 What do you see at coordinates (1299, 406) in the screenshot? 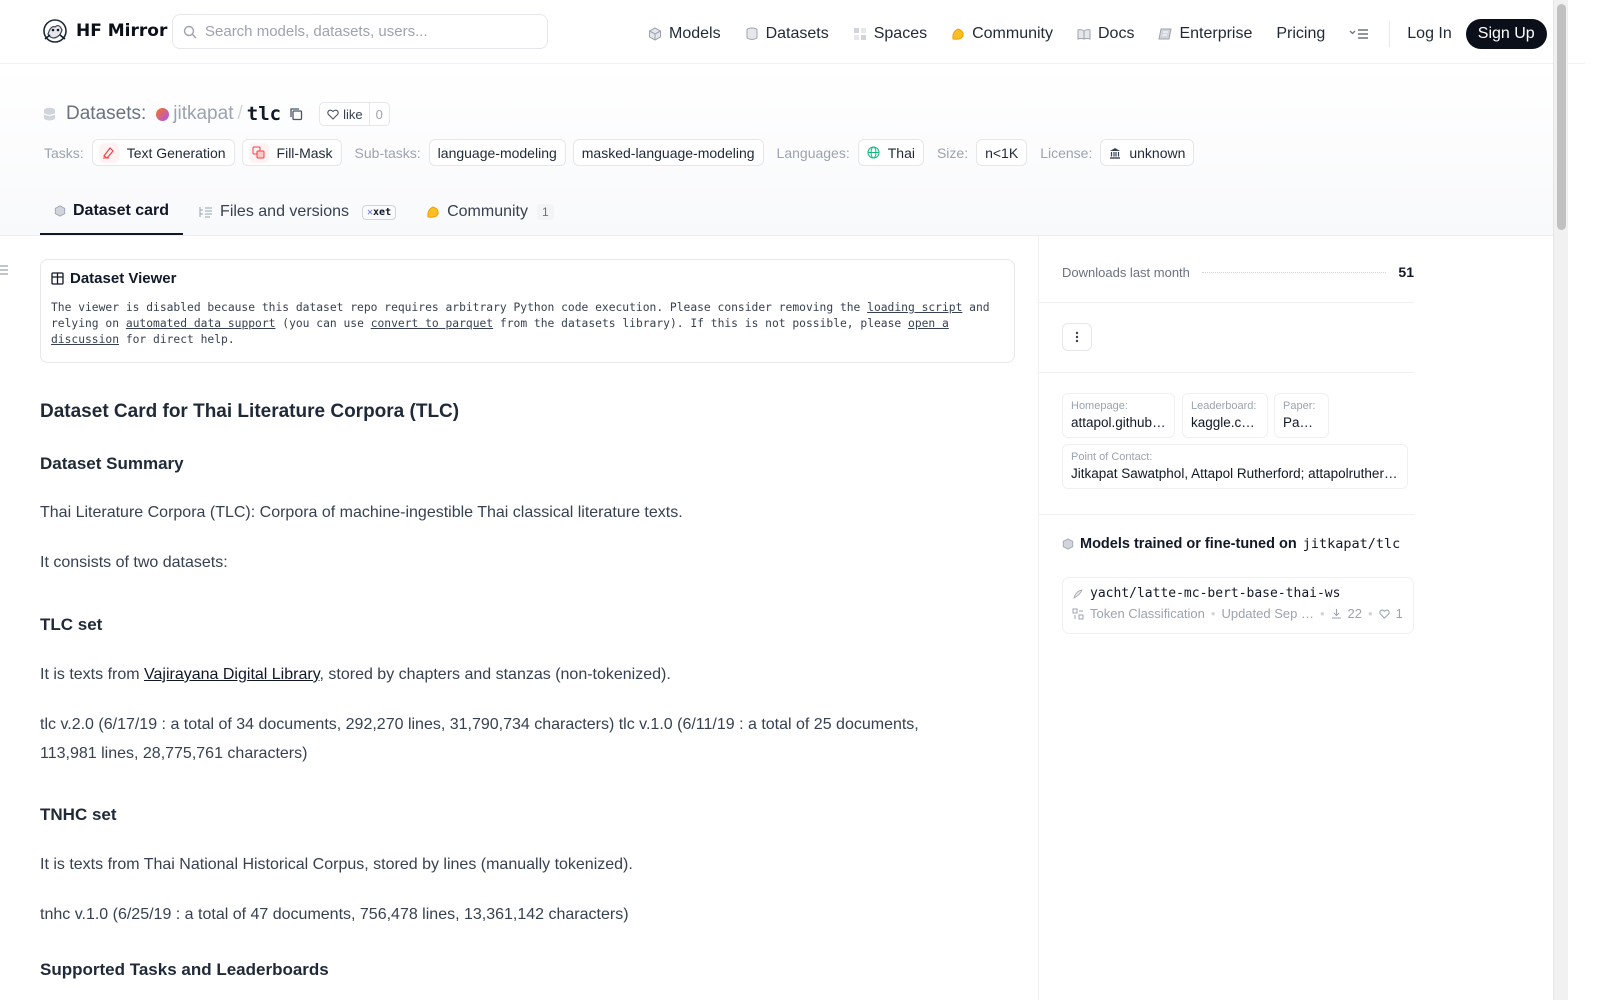
I see `paper-key: Paper:` at bounding box center [1299, 406].